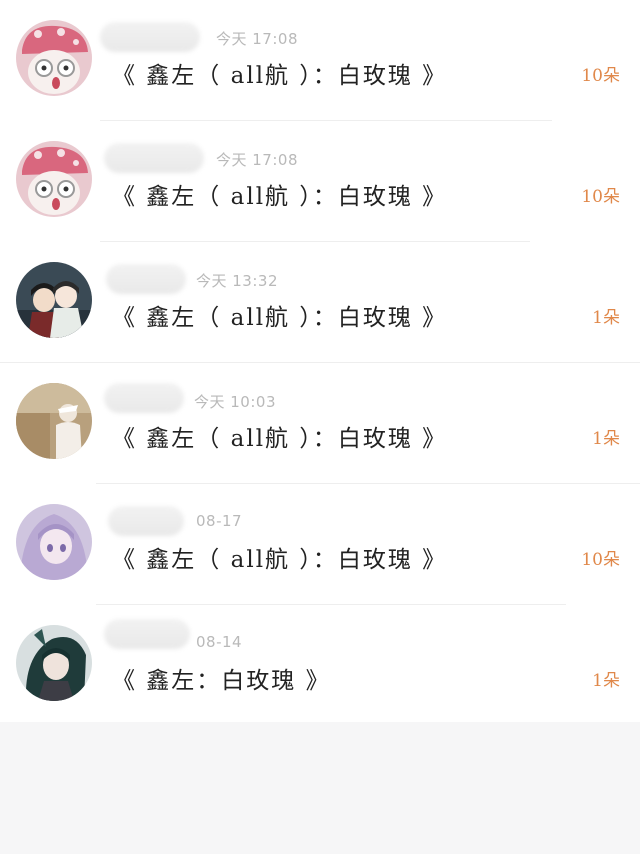 Image resolution: width=640 pixels, height=854 pixels. I want to click on list-item: 今天 13:32 《 鑫左（ all航 ）：白玫瑰 》 1朵, so click(320, 302).